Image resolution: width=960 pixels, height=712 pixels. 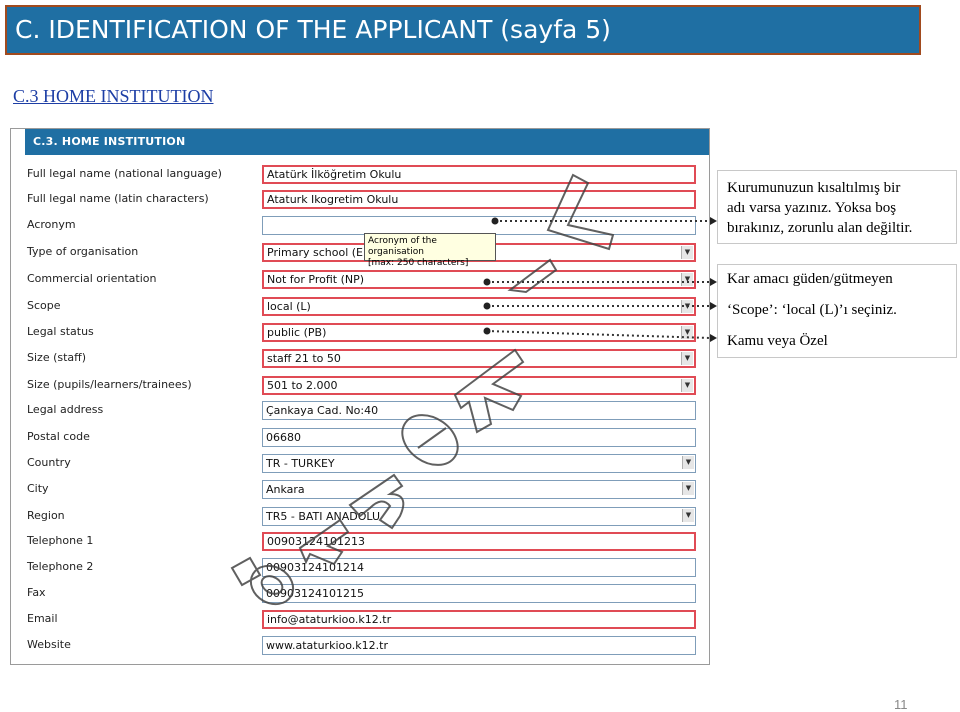 I want to click on commercial-note: Kar amacı güden/gütmeyen, so click(x=810, y=279).